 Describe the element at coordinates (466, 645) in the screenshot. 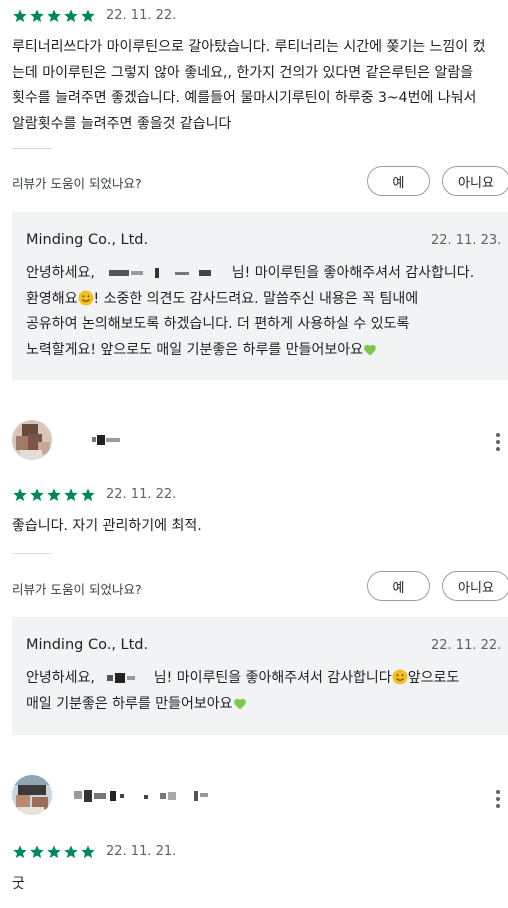

I see `reply-date: 22. 11. 22.` at that location.